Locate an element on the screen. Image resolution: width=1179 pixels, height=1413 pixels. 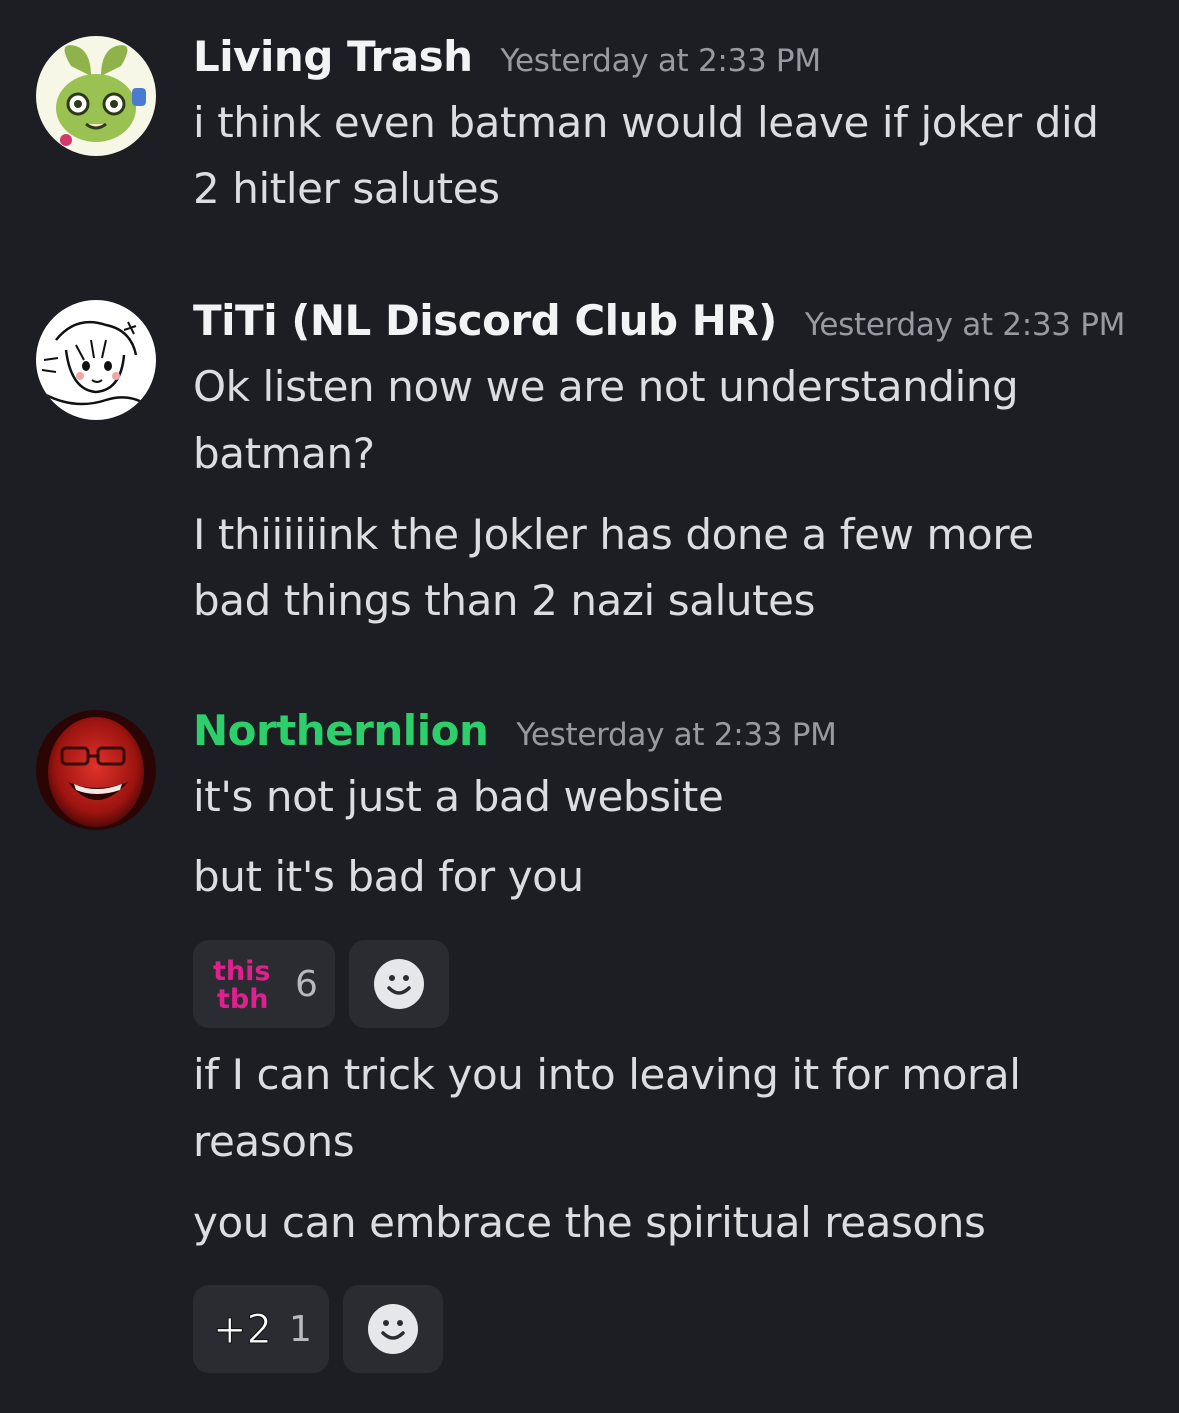
sketch-girl-avatar-icon is located at coordinates (96, 360).